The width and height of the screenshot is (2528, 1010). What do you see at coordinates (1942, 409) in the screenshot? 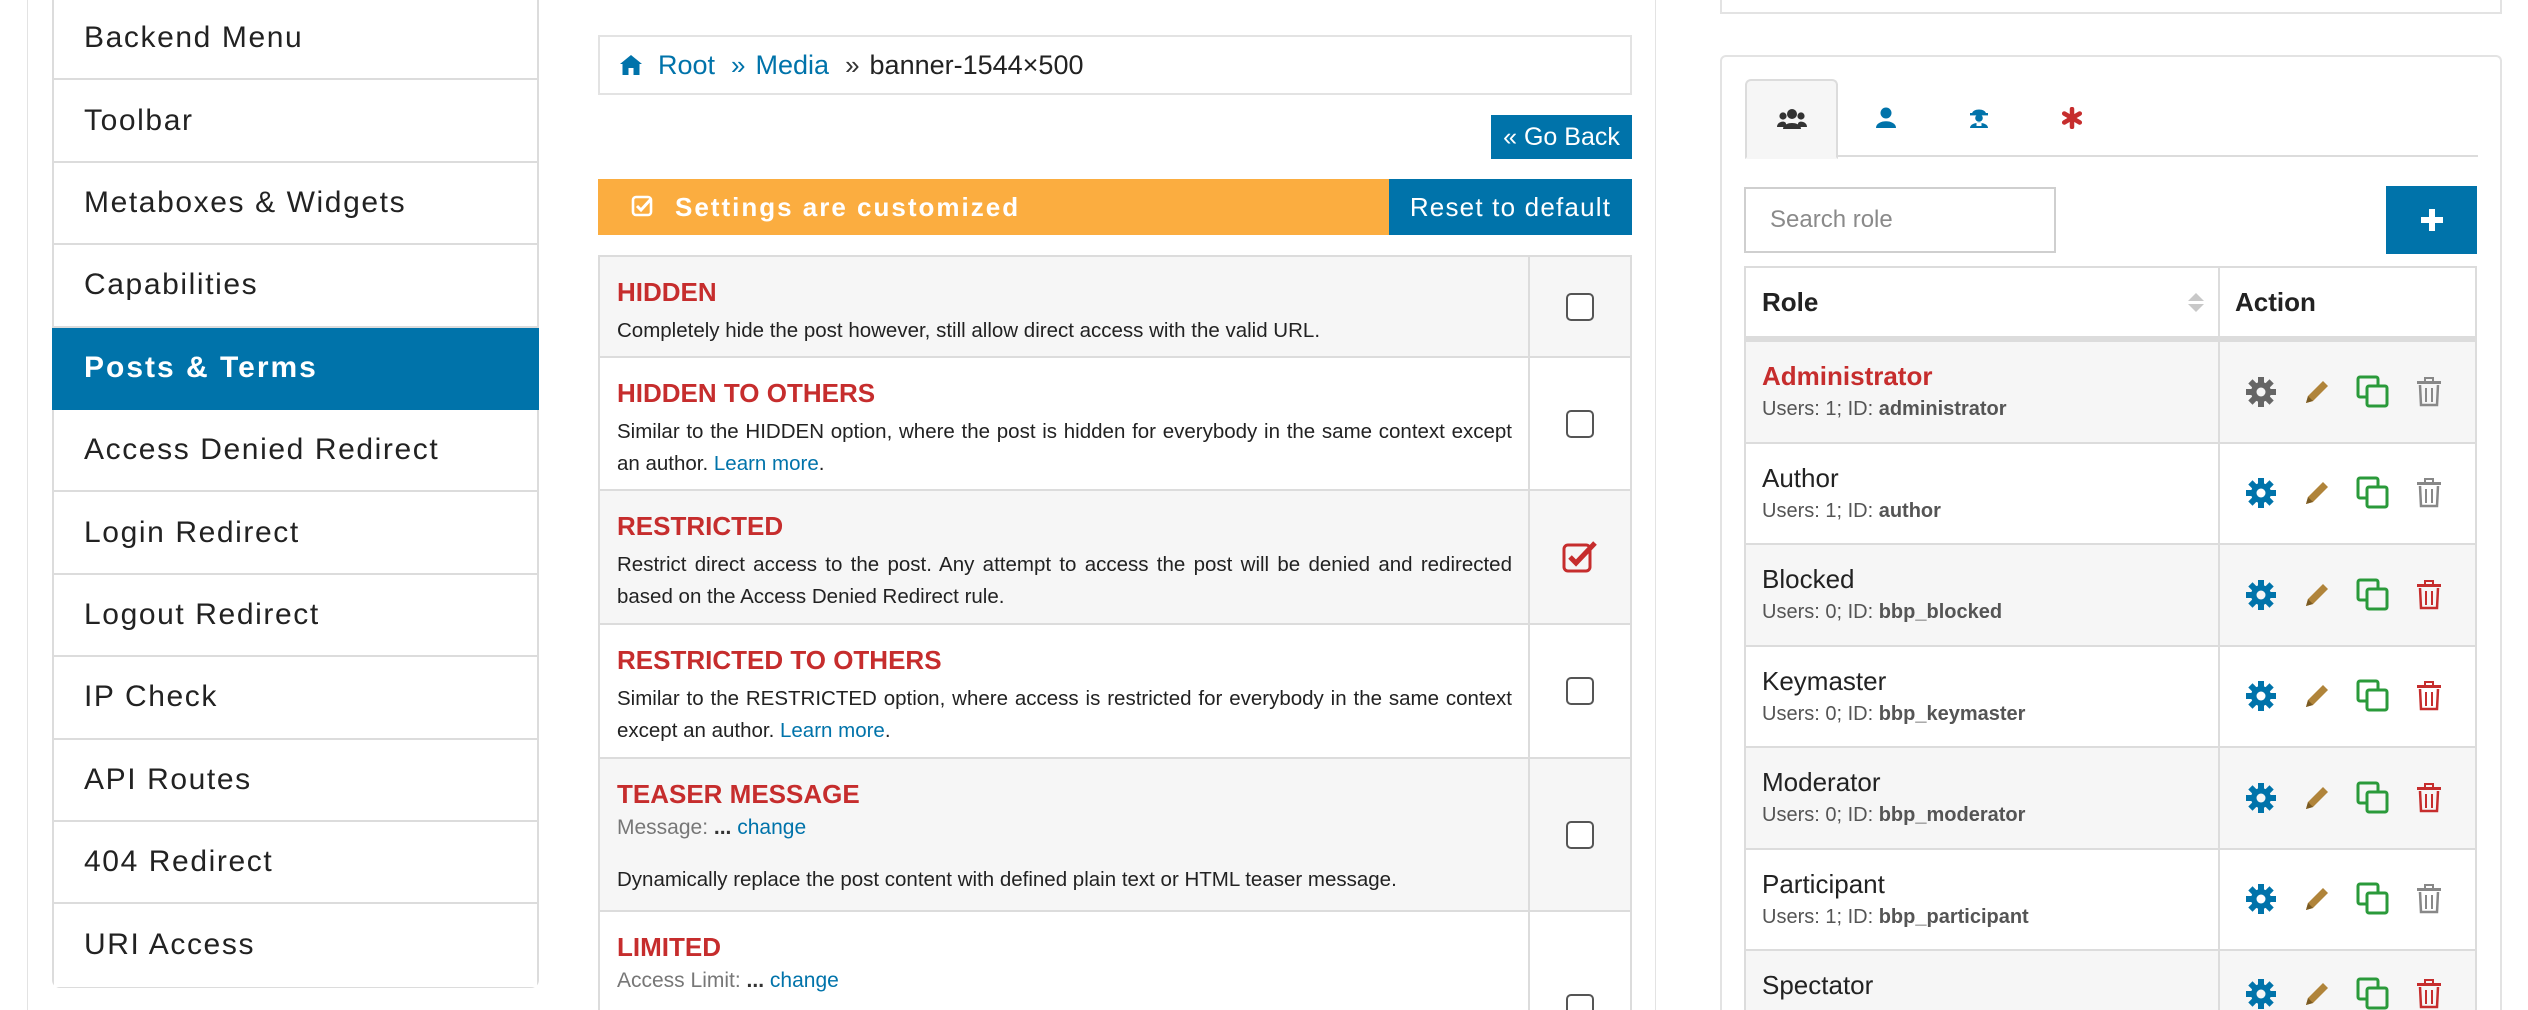
I see `role-id: administrator` at bounding box center [1942, 409].